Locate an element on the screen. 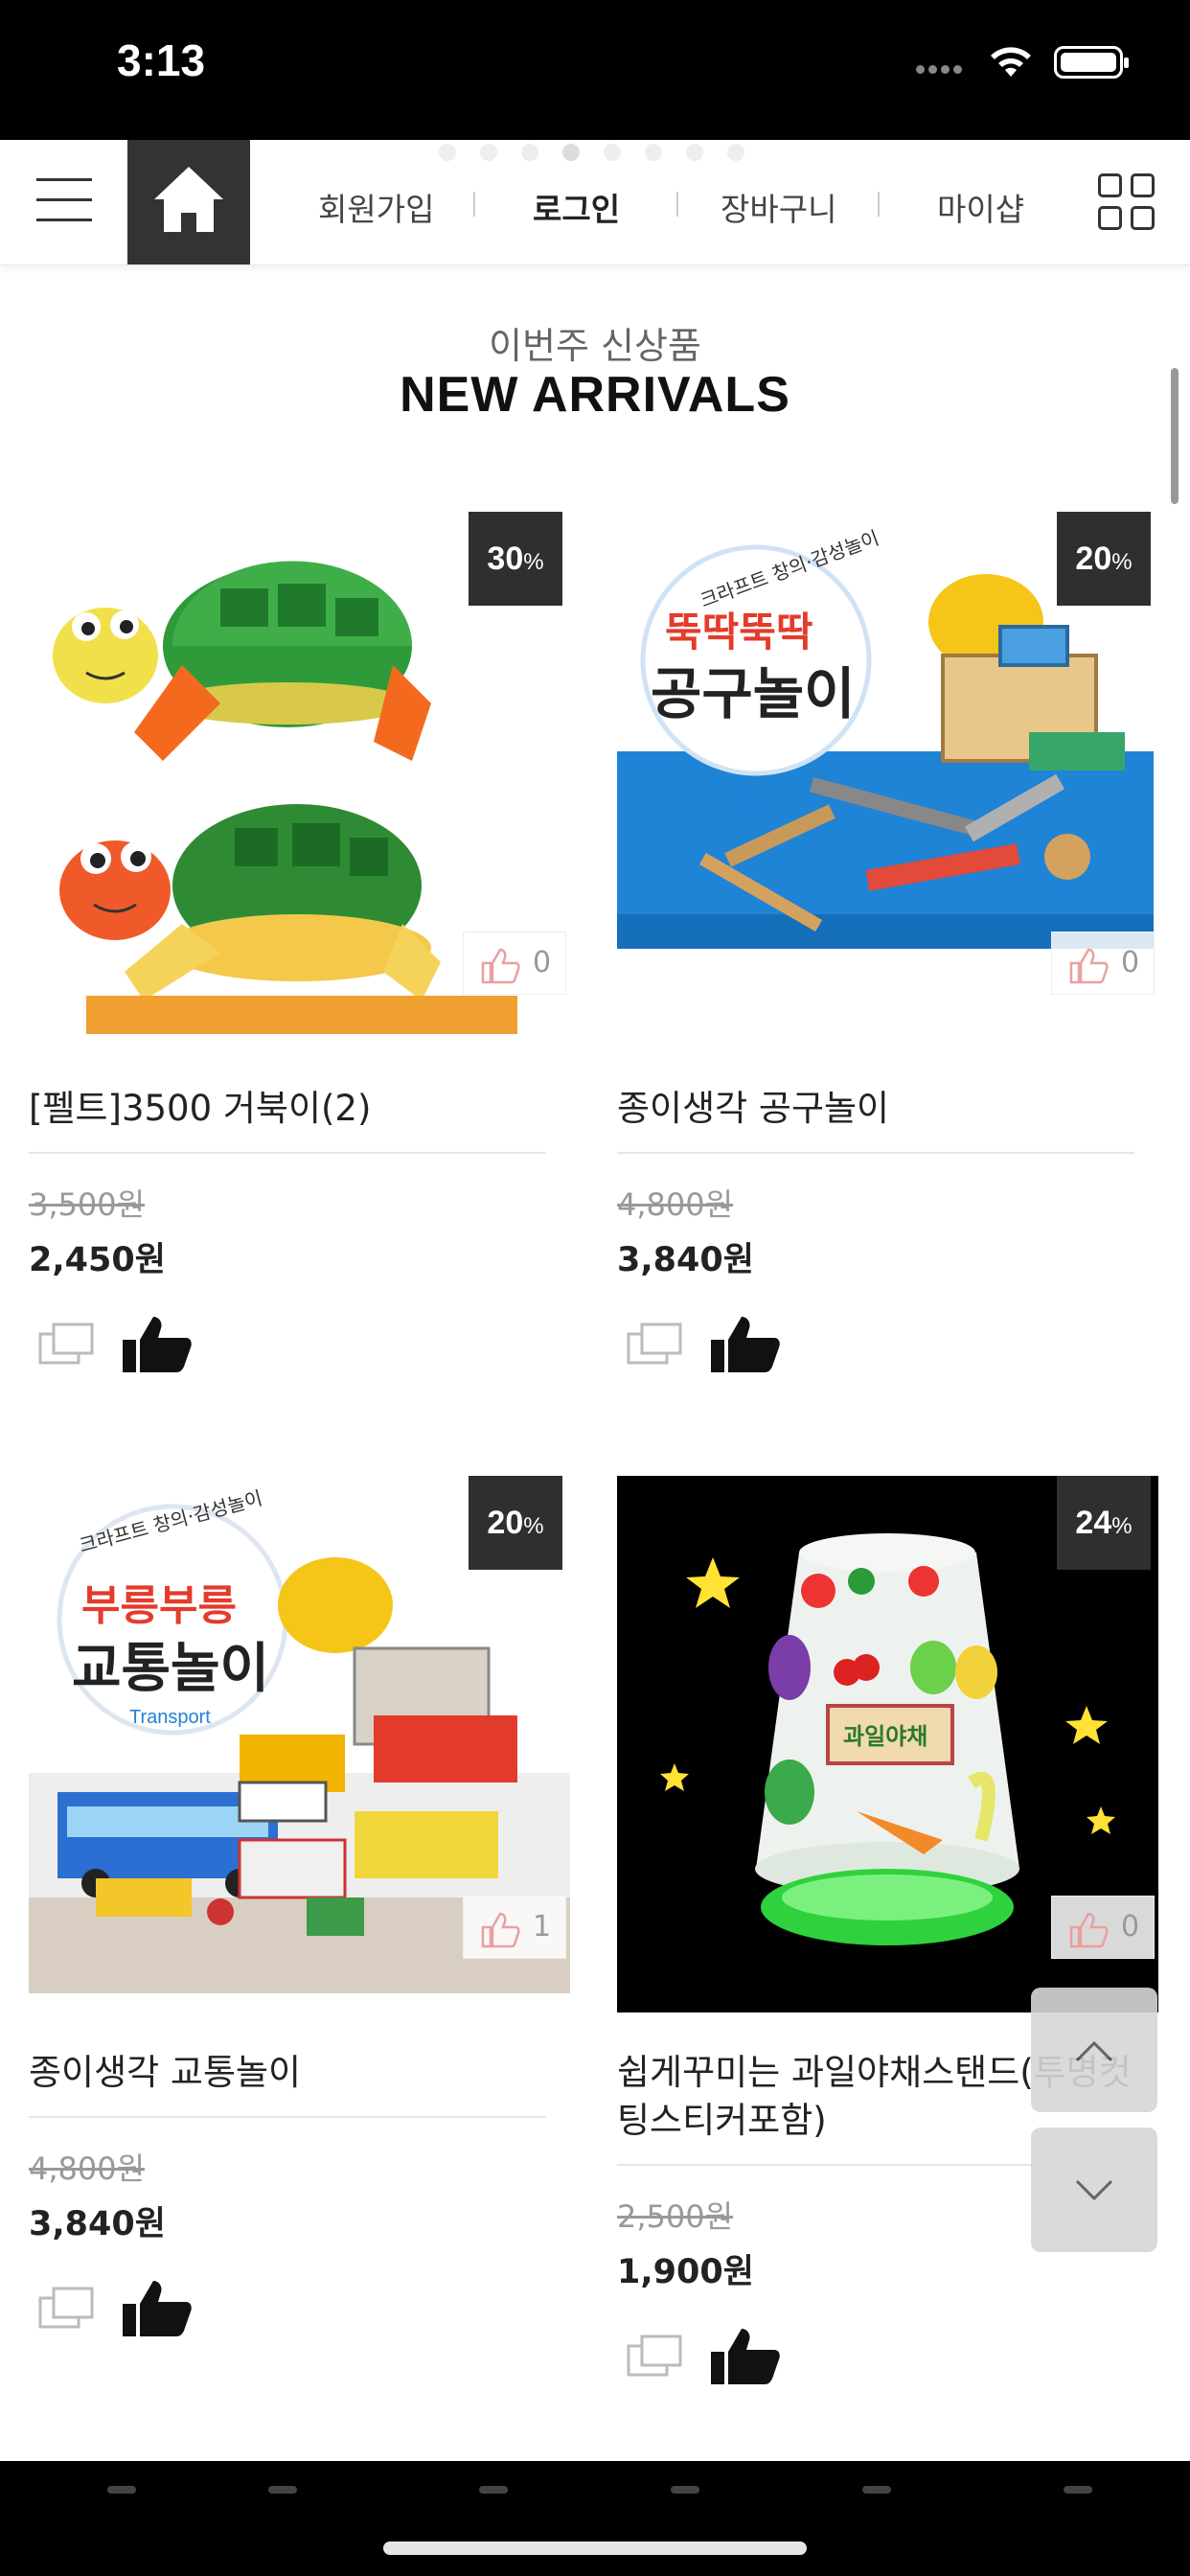 The width and height of the screenshot is (1190, 2576). battery-icon is located at coordinates (1092, 63).